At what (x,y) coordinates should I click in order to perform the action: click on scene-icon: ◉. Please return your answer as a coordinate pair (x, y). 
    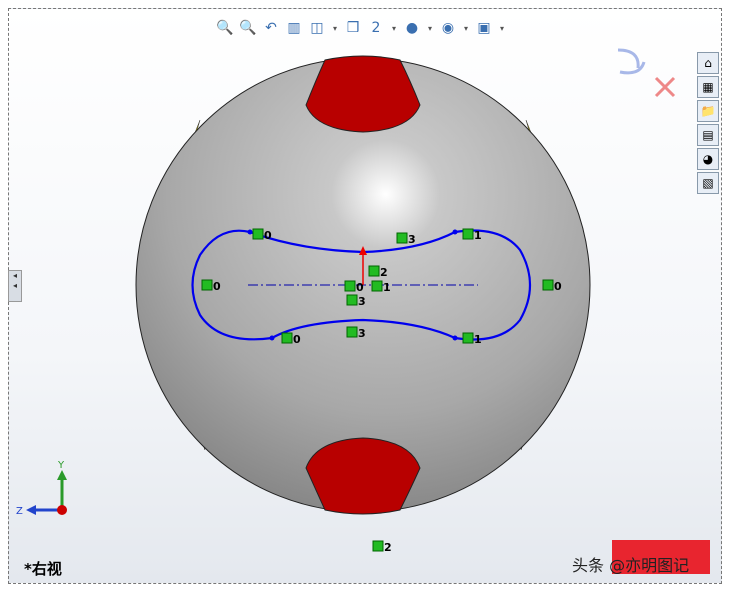
    Looking at the image, I should click on (448, 28).